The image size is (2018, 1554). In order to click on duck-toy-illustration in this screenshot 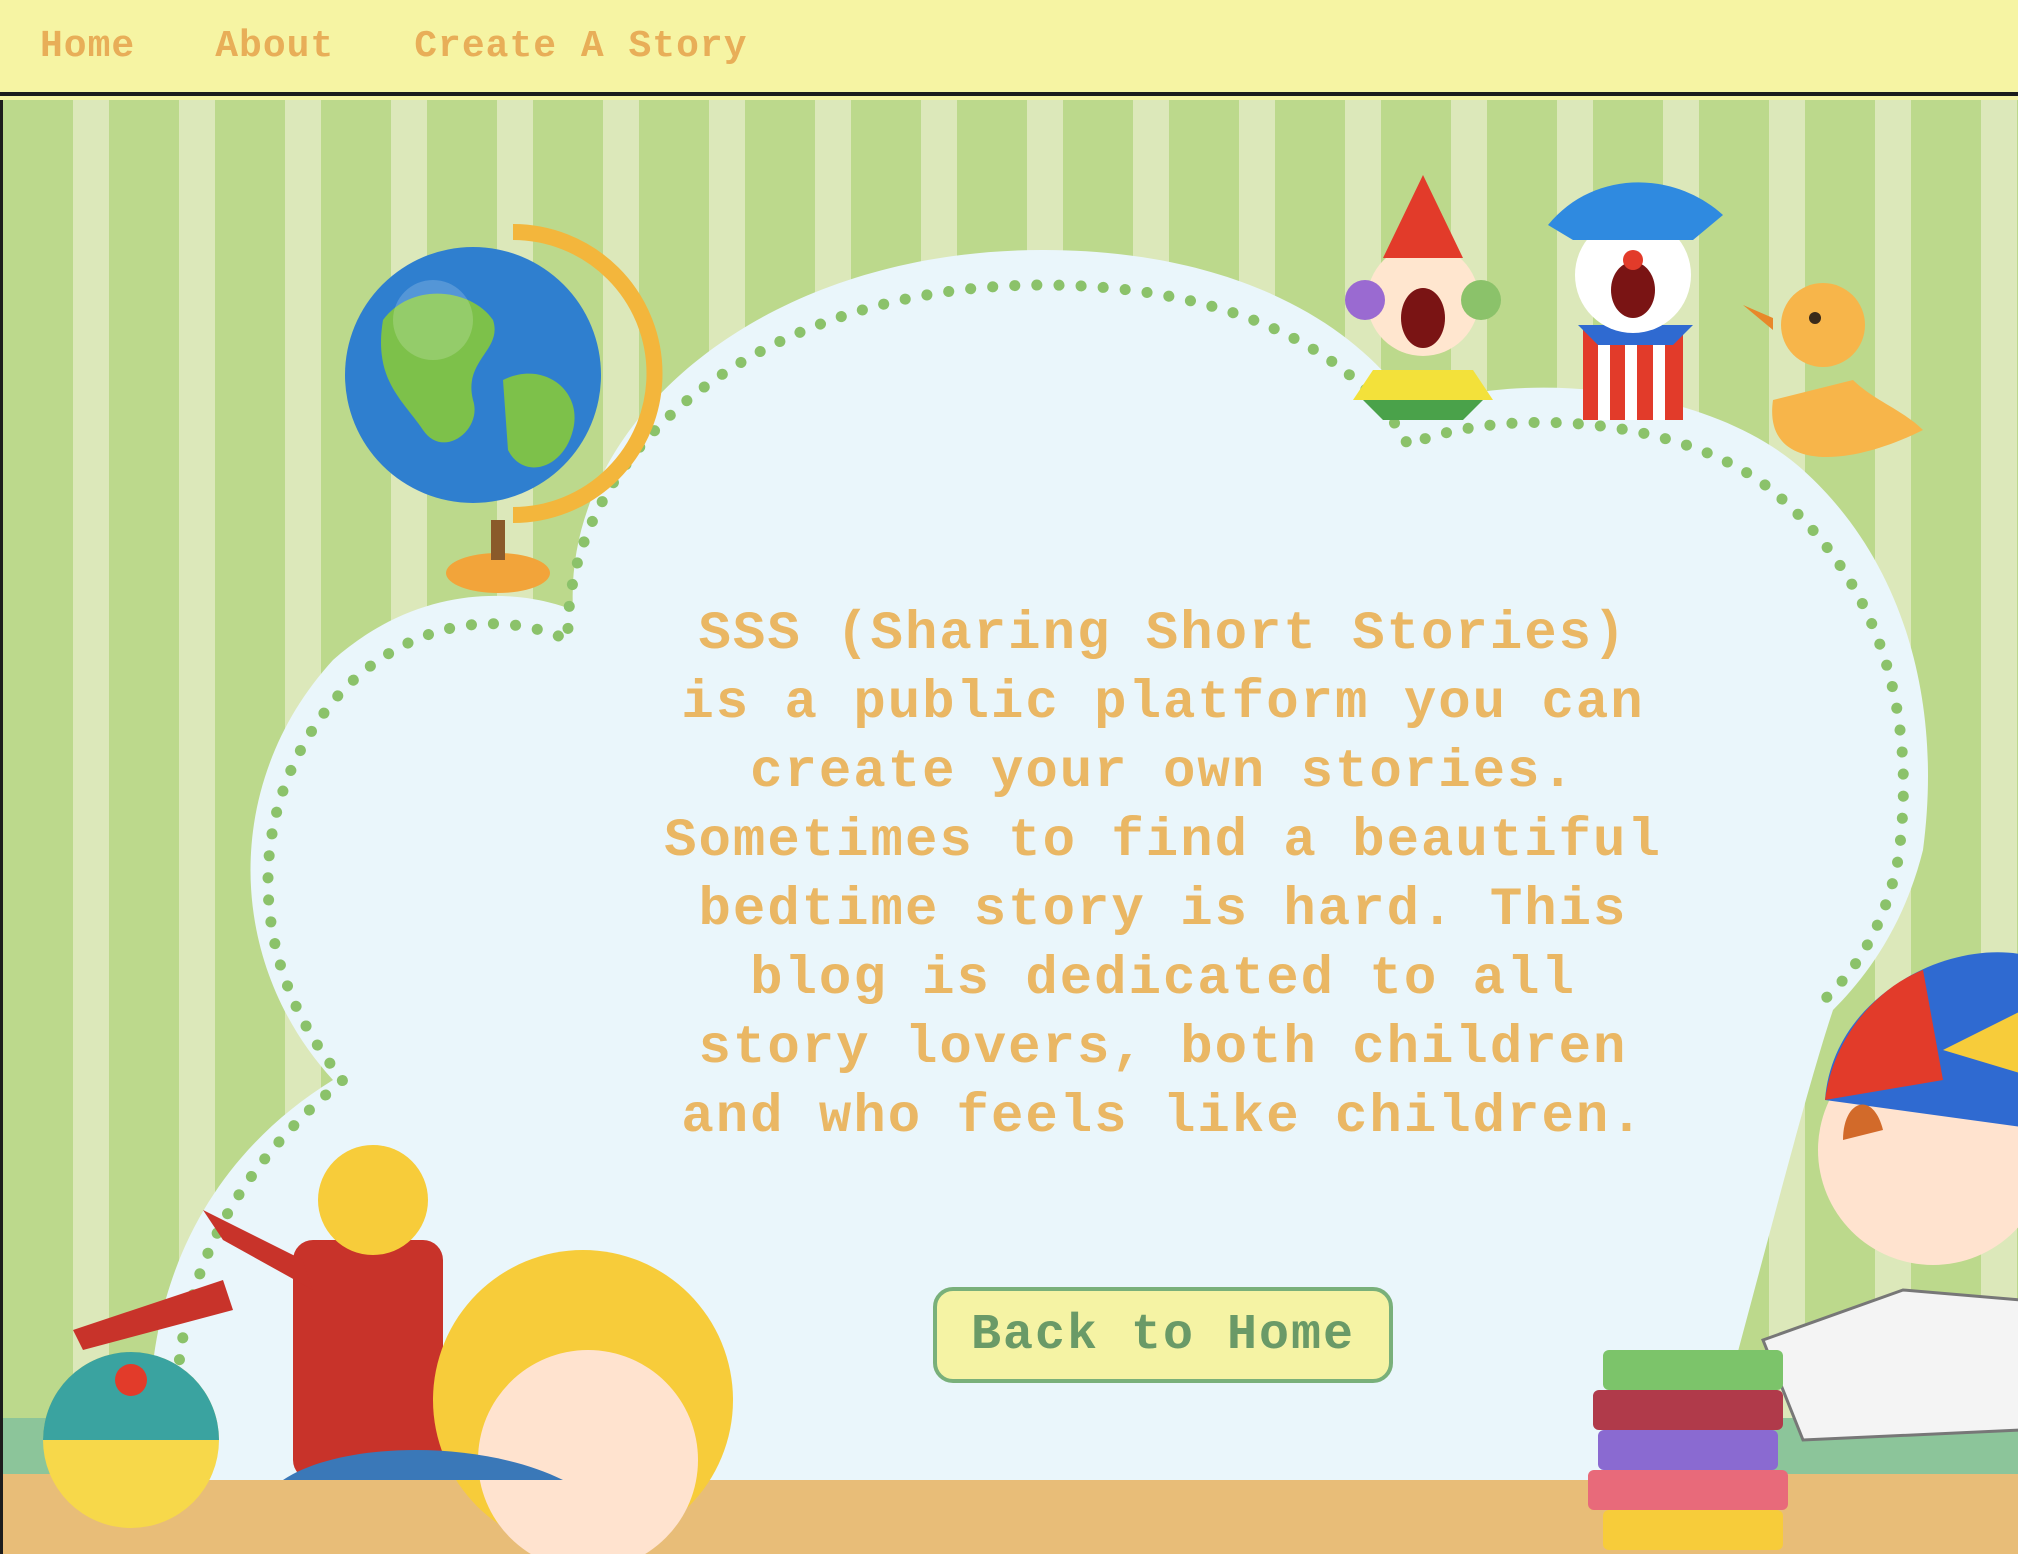, I will do `click(1833, 370)`.